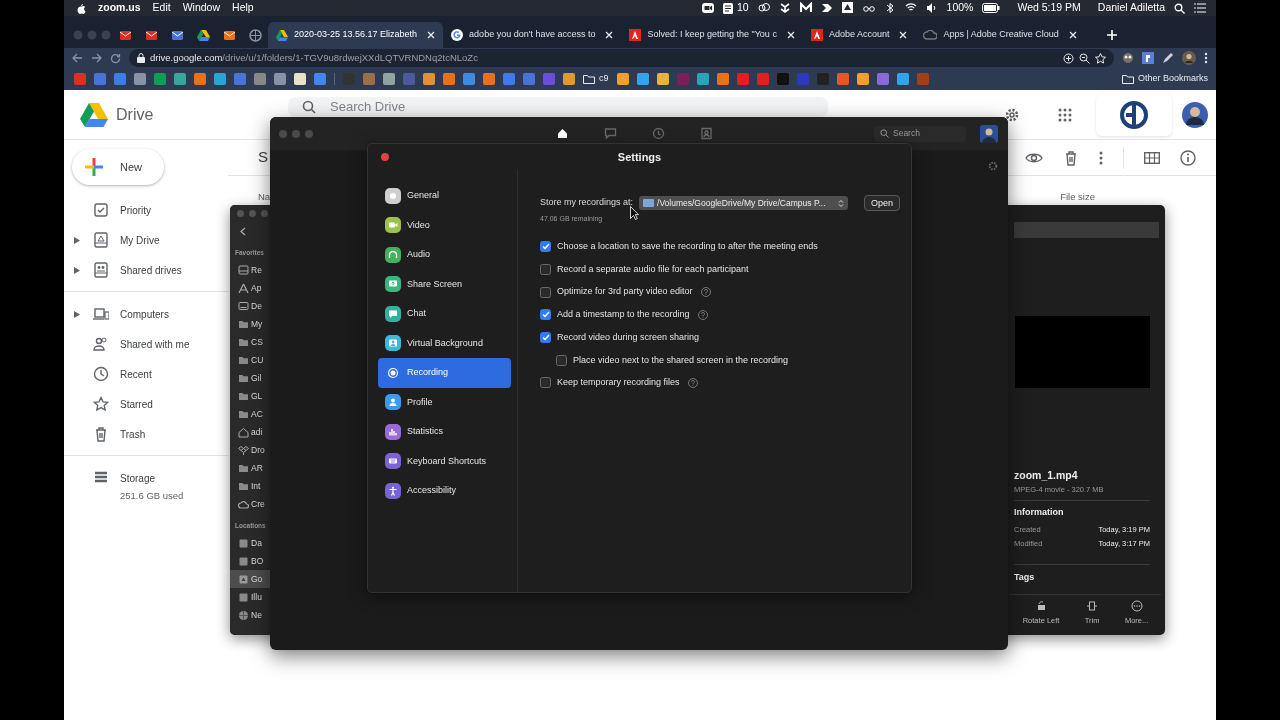 The height and width of the screenshot is (720, 1280). I want to click on settings-nav-item: Statistics, so click(444, 432).